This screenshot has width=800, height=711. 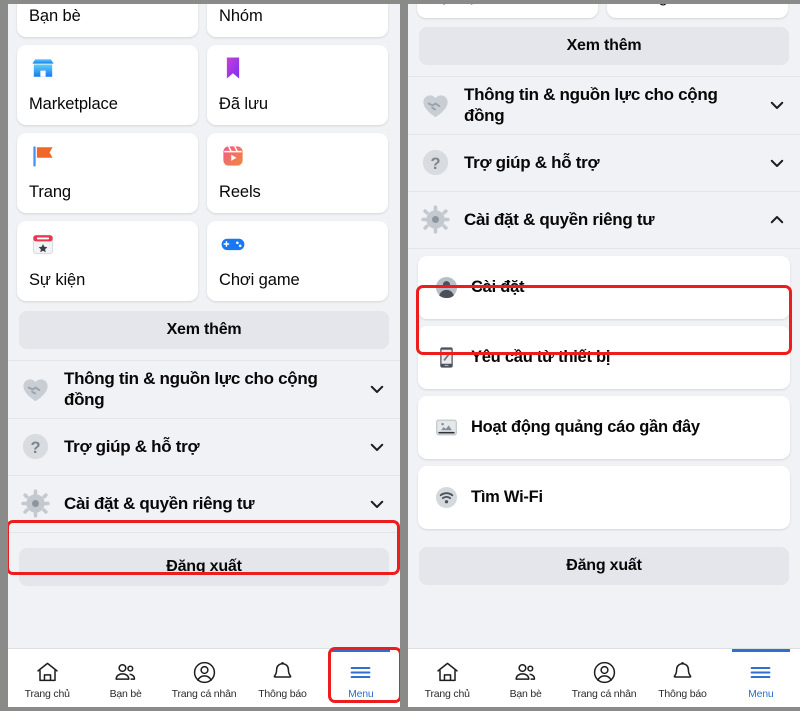 What do you see at coordinates (297, 20) in the screenshot?
I see `shortcut-card: Nhóm` at bounding box center [297, 20].